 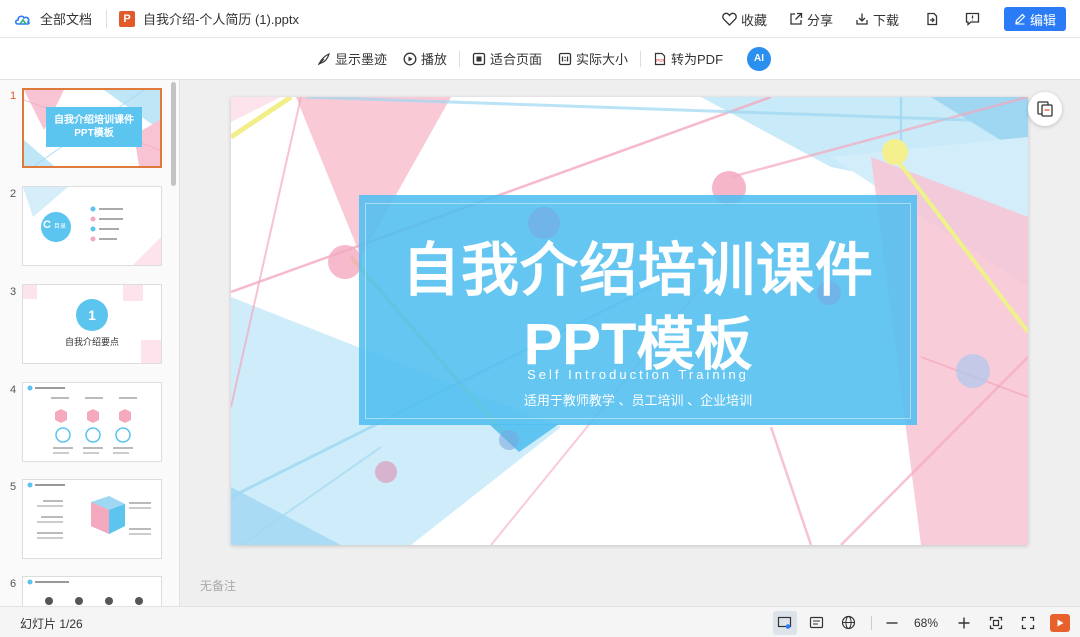 What do you see at coordinates (13, 584) in the screenshot?
I see `thumbnail-number: 6` at bounding box center [13, 584].